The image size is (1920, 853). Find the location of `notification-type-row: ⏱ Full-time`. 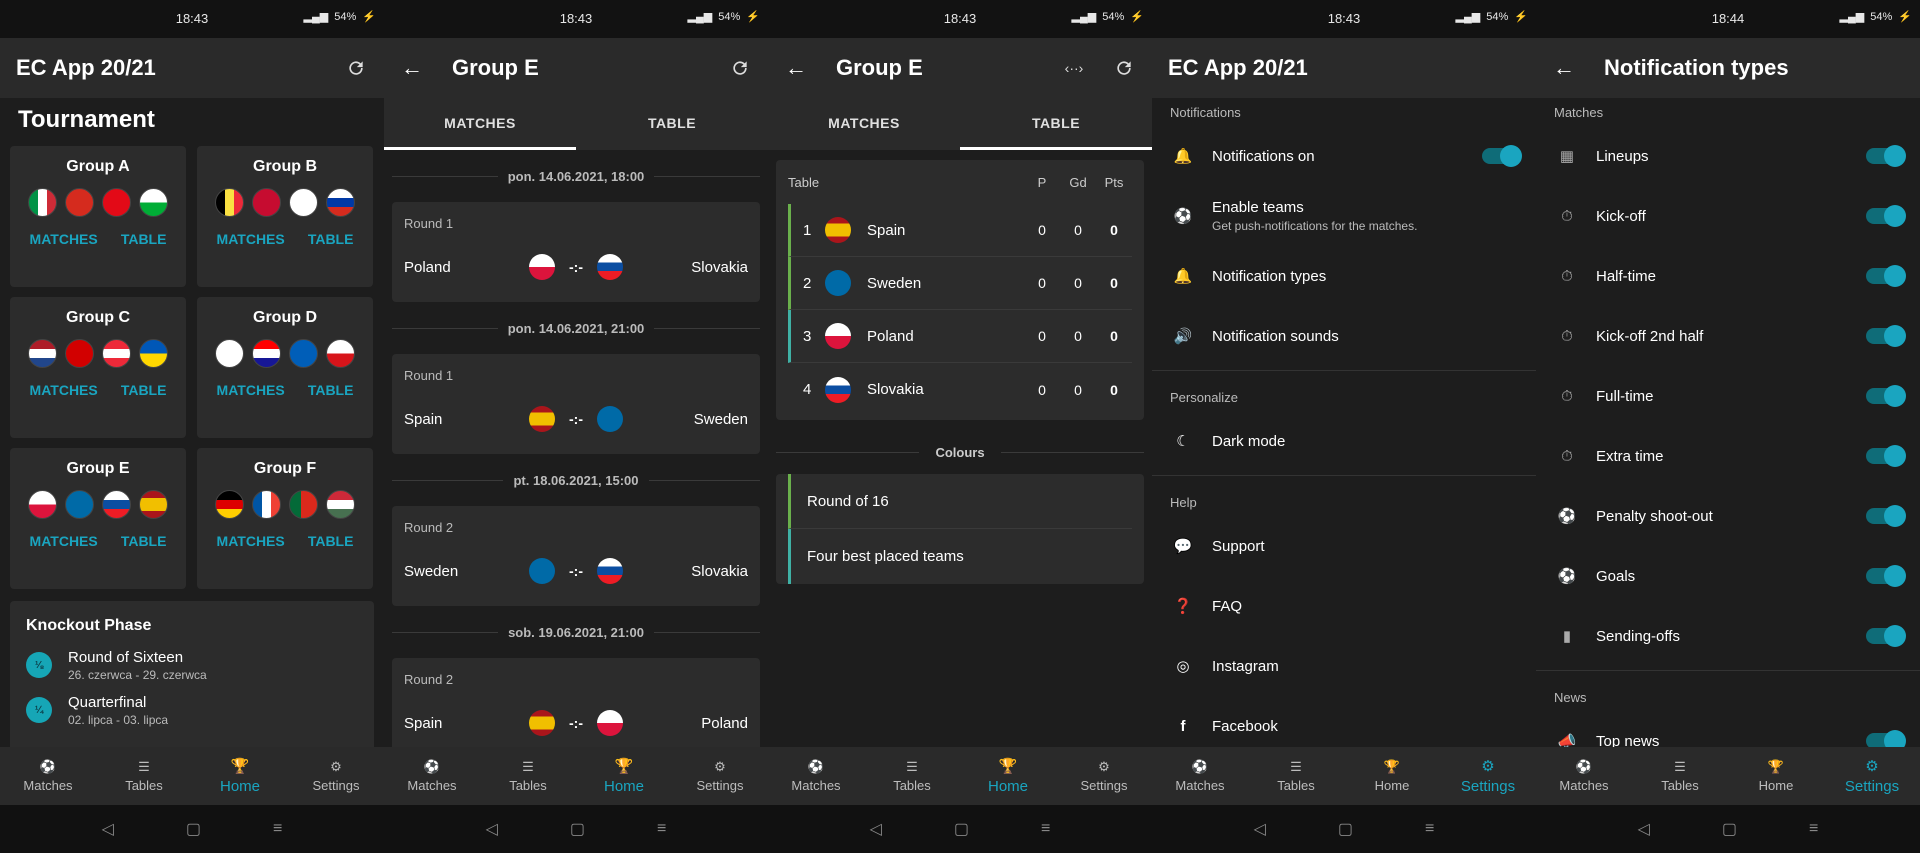

notification-type-row: ⏱ Full-time is located at coordinates (1728, 396).